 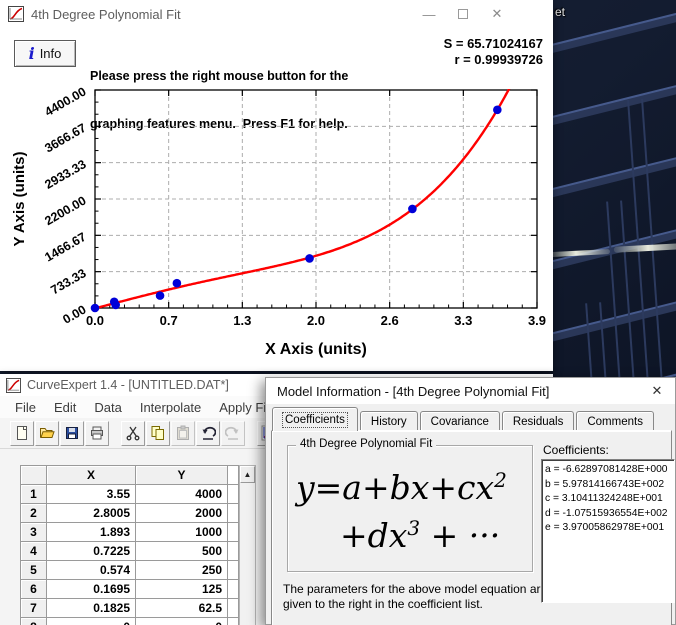 I want to click on coefficient-entry: d = -1.07515936554E+002, so click(x=609, y=514).